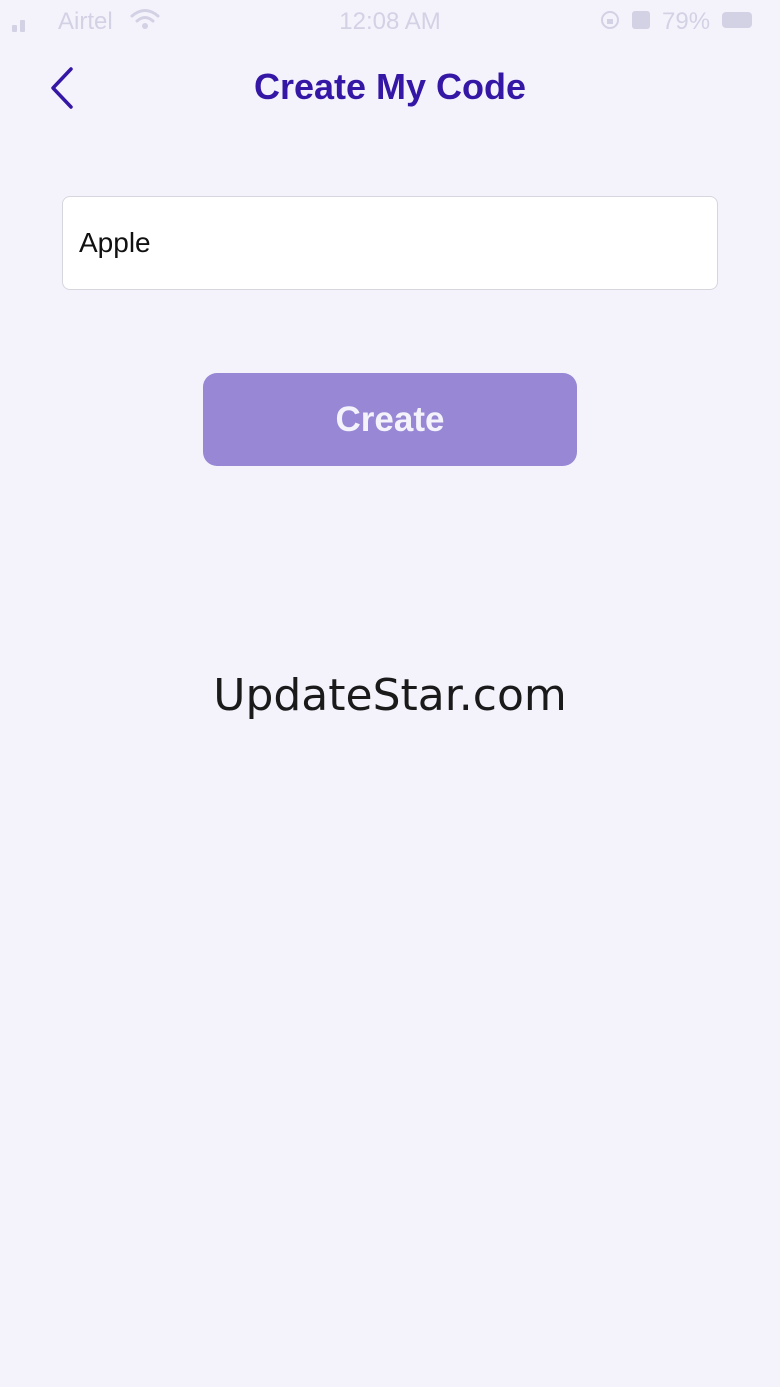 This screenshot has width=780, height=1387. What do you see at coordinates (610, 20) in the screenshot?
I see `orientation-lock-icon` at bounding box center [610, 20].